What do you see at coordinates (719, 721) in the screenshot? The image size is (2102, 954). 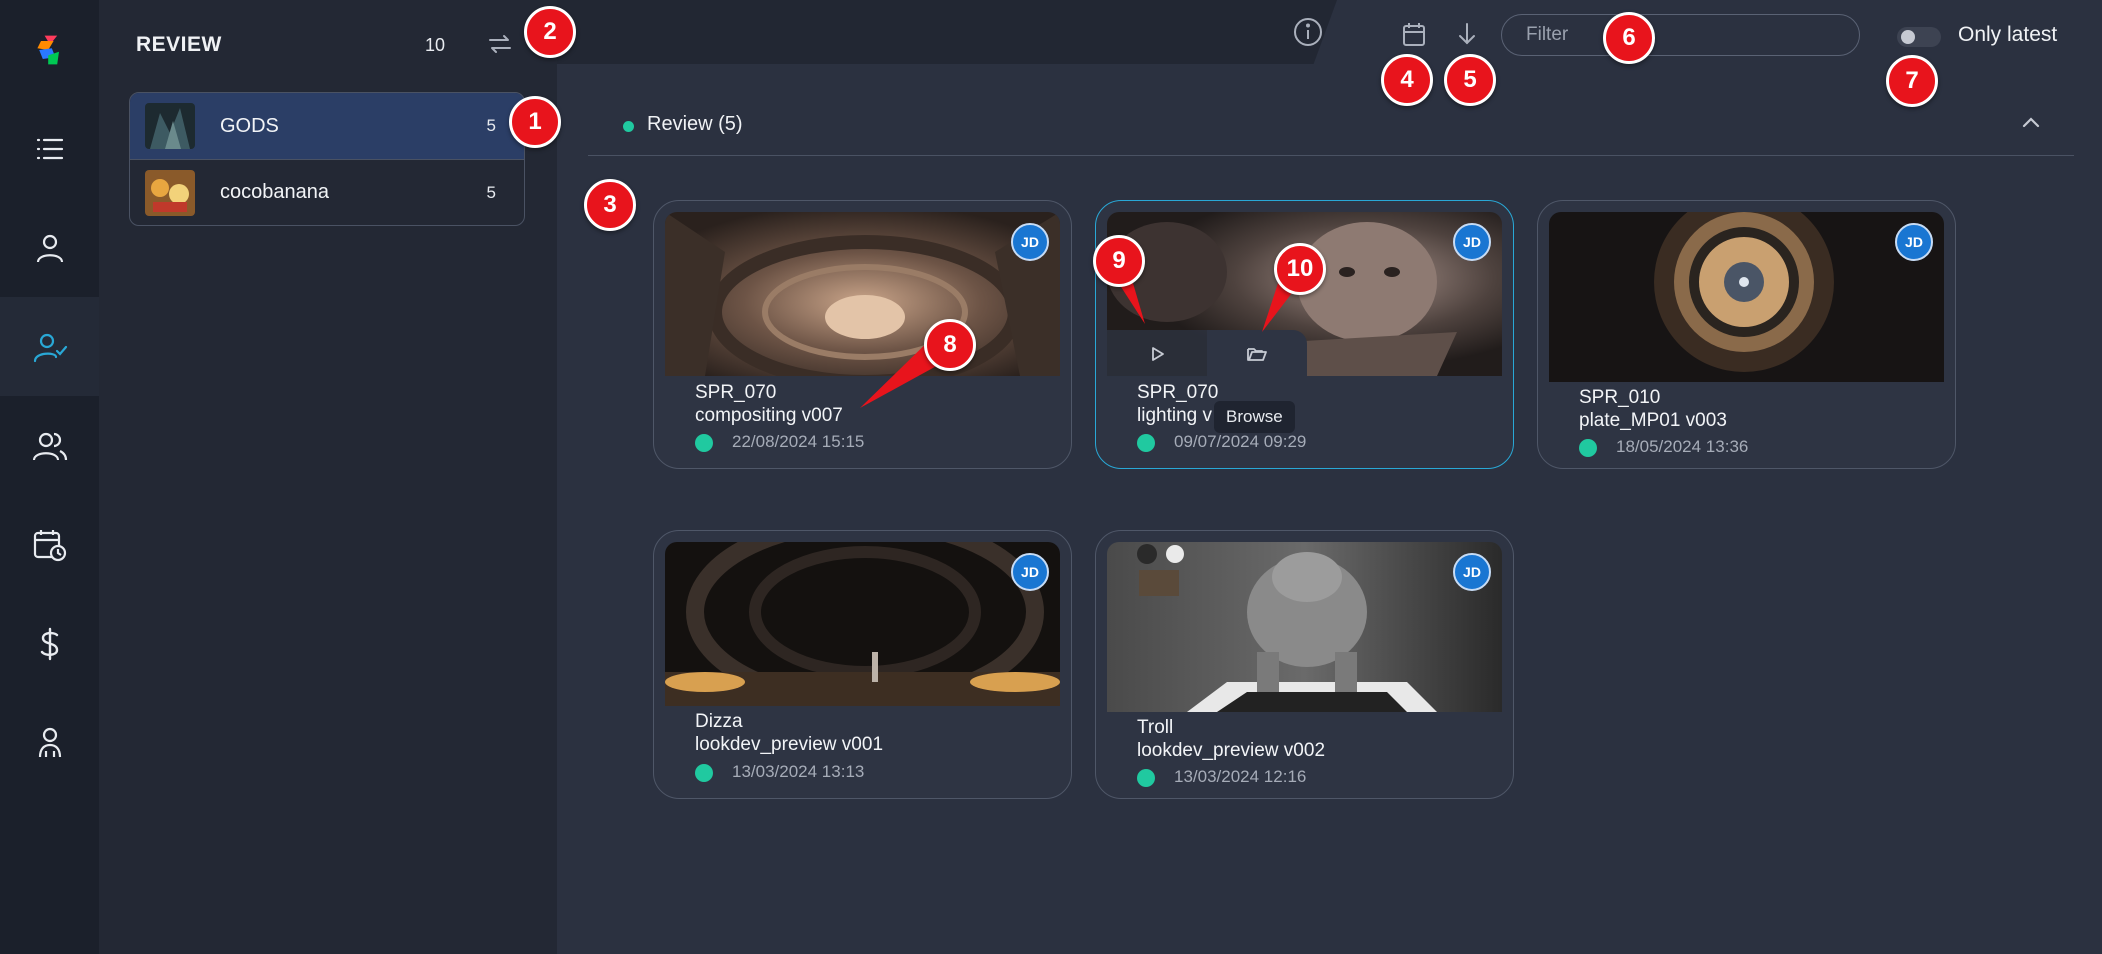 I see `card-entity-name: Dizza` at bounding box center [719, 721].